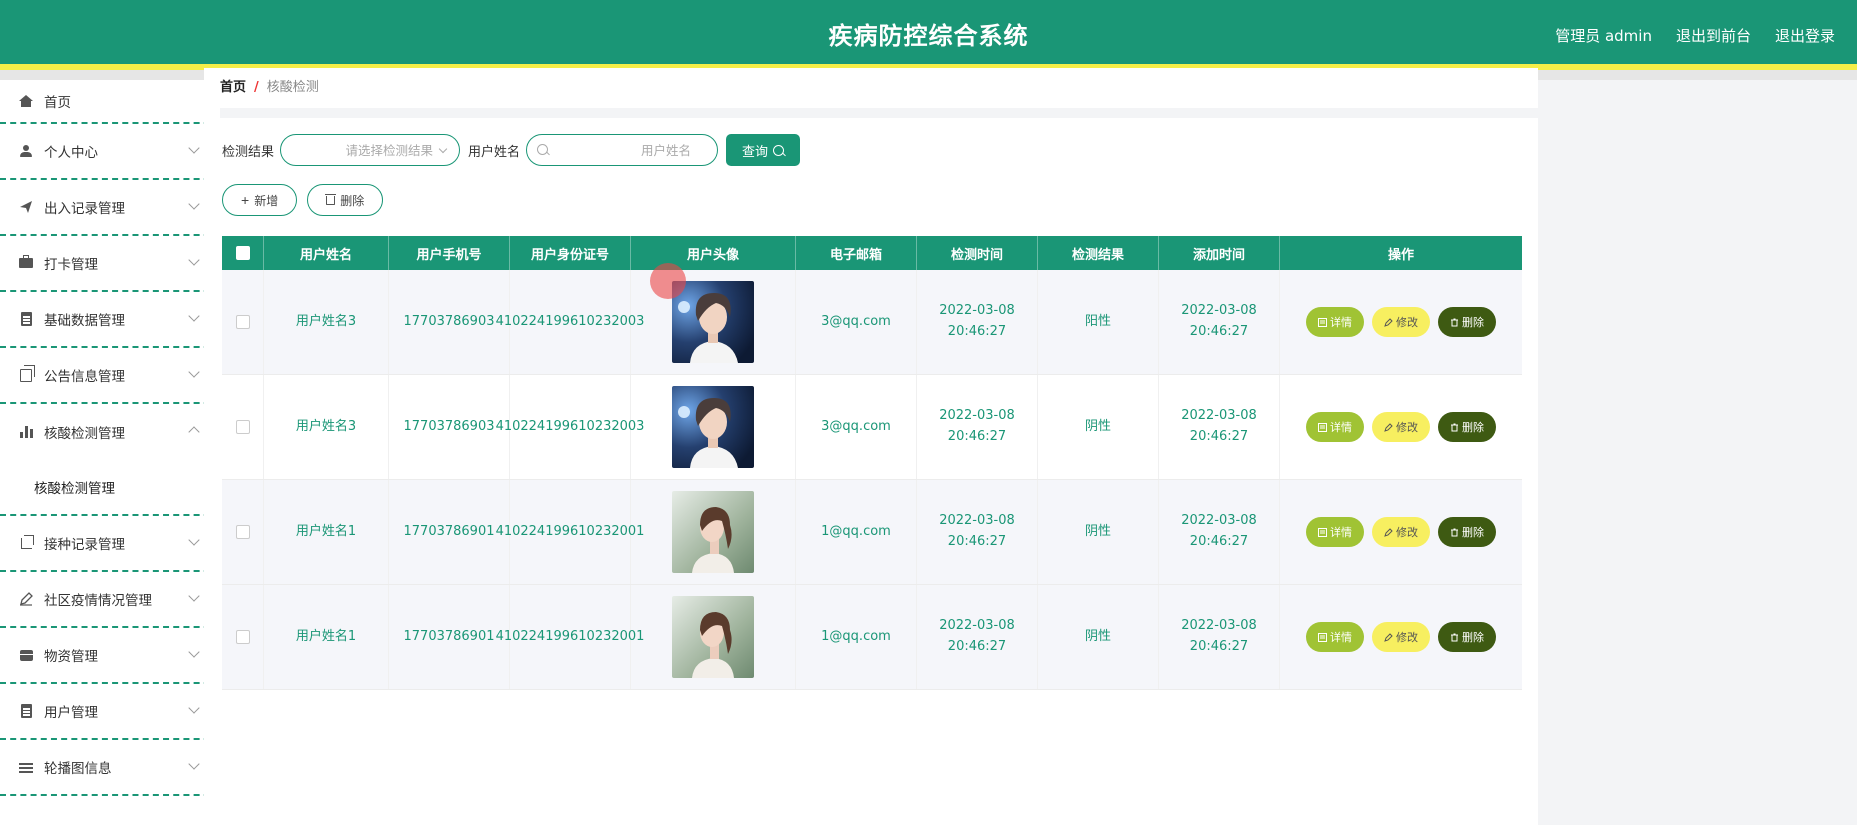 This screenshot has width=1857, height=825. I want to click on cell-id-card: 410224199610232003, so click(570, 322).